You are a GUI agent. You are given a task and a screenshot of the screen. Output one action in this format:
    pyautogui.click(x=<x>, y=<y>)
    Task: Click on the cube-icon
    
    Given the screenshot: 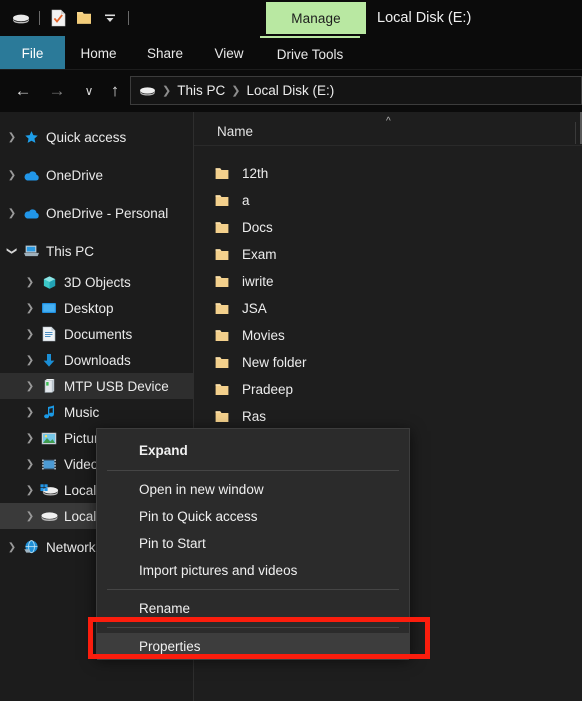 What is the action you would take?
    pyautogui.click(x=49, y=282)
    